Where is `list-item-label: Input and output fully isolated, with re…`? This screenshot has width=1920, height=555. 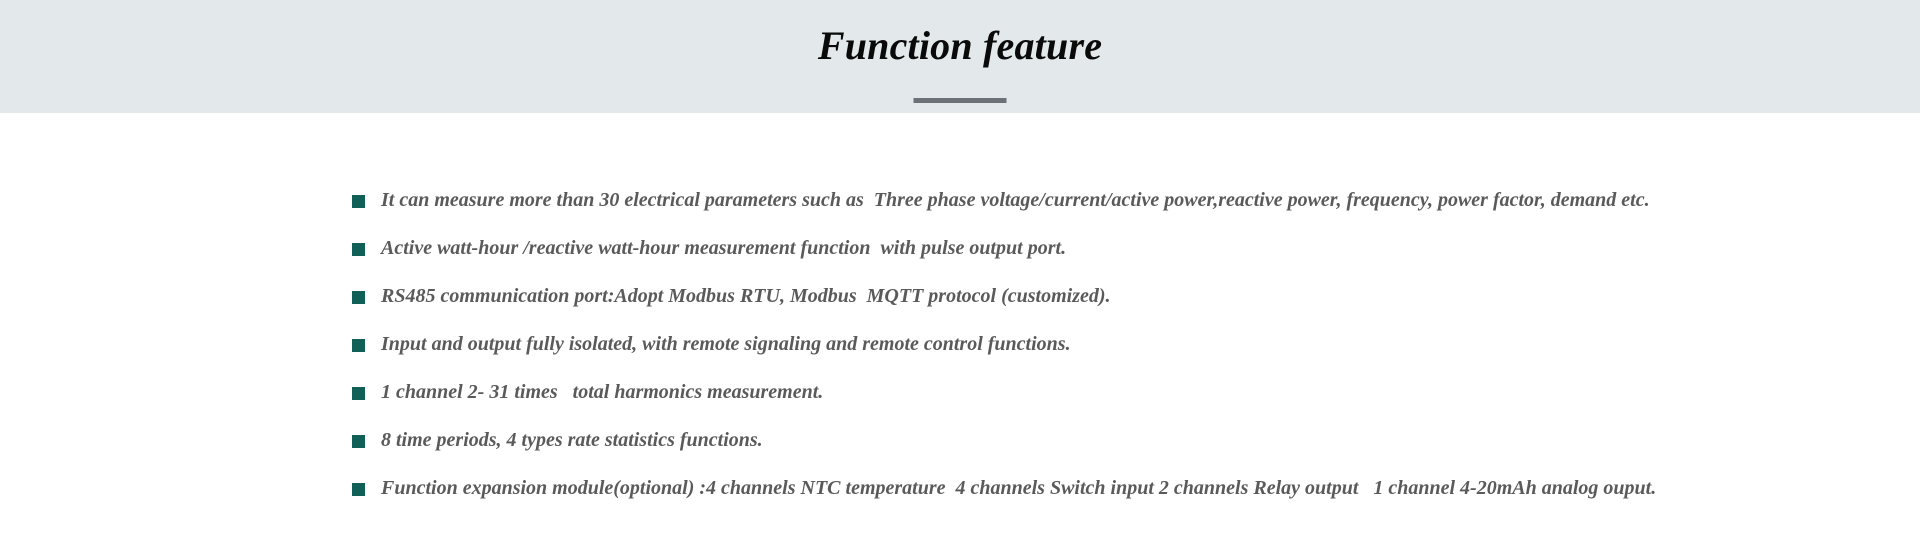
list-item-label: Input and output fully isolated, with re… is located at coordinates (726, 344).